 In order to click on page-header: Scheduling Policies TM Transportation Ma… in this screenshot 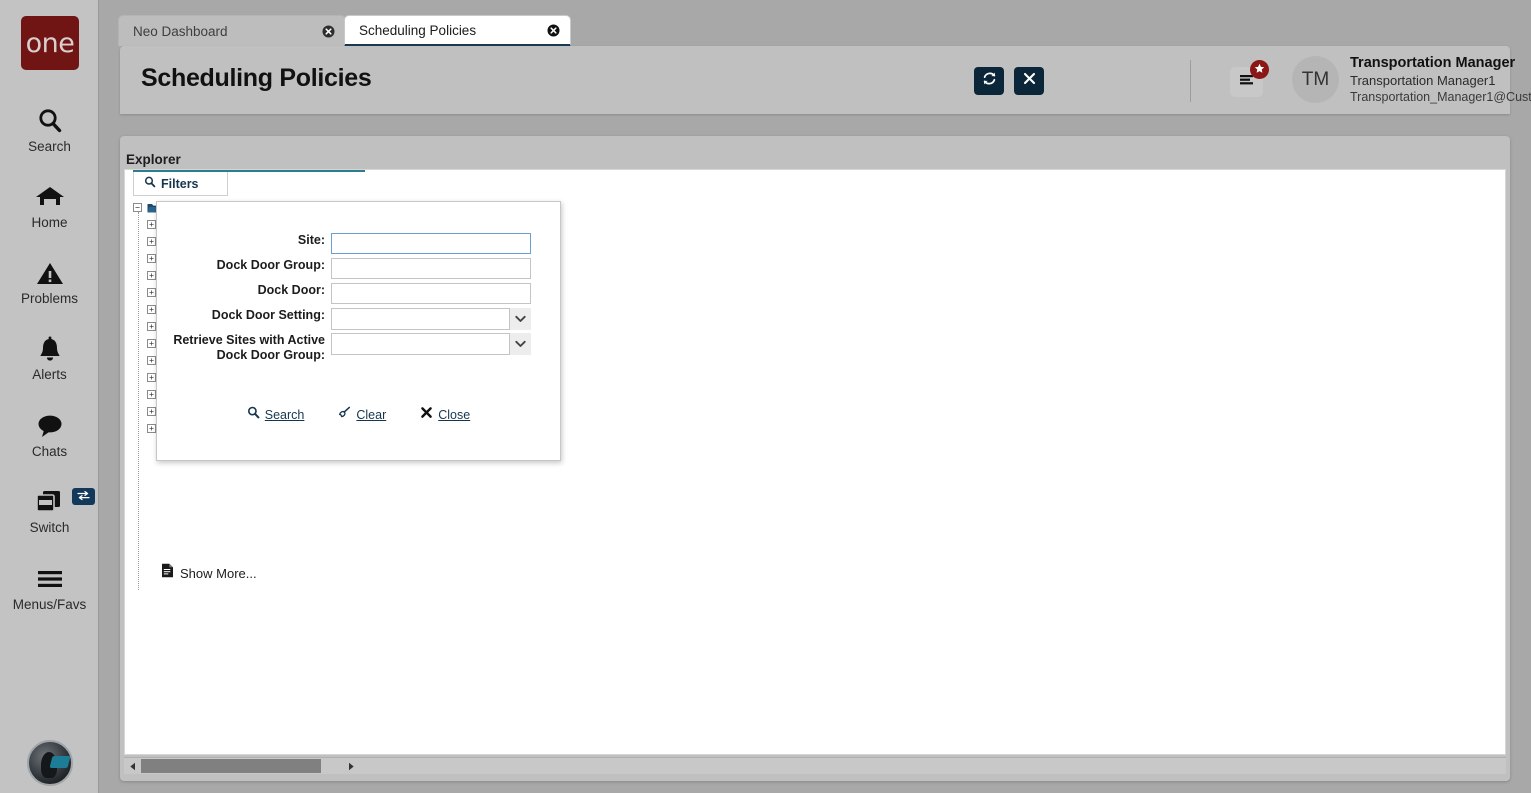, I will do `click(825, 80)`.